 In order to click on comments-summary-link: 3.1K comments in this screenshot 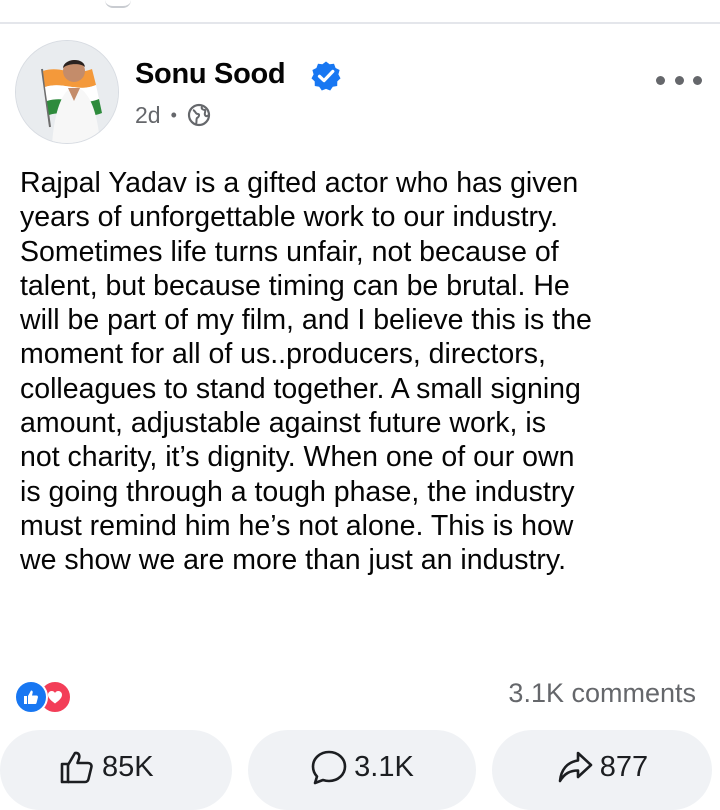, I will do `click(602, 693)`.